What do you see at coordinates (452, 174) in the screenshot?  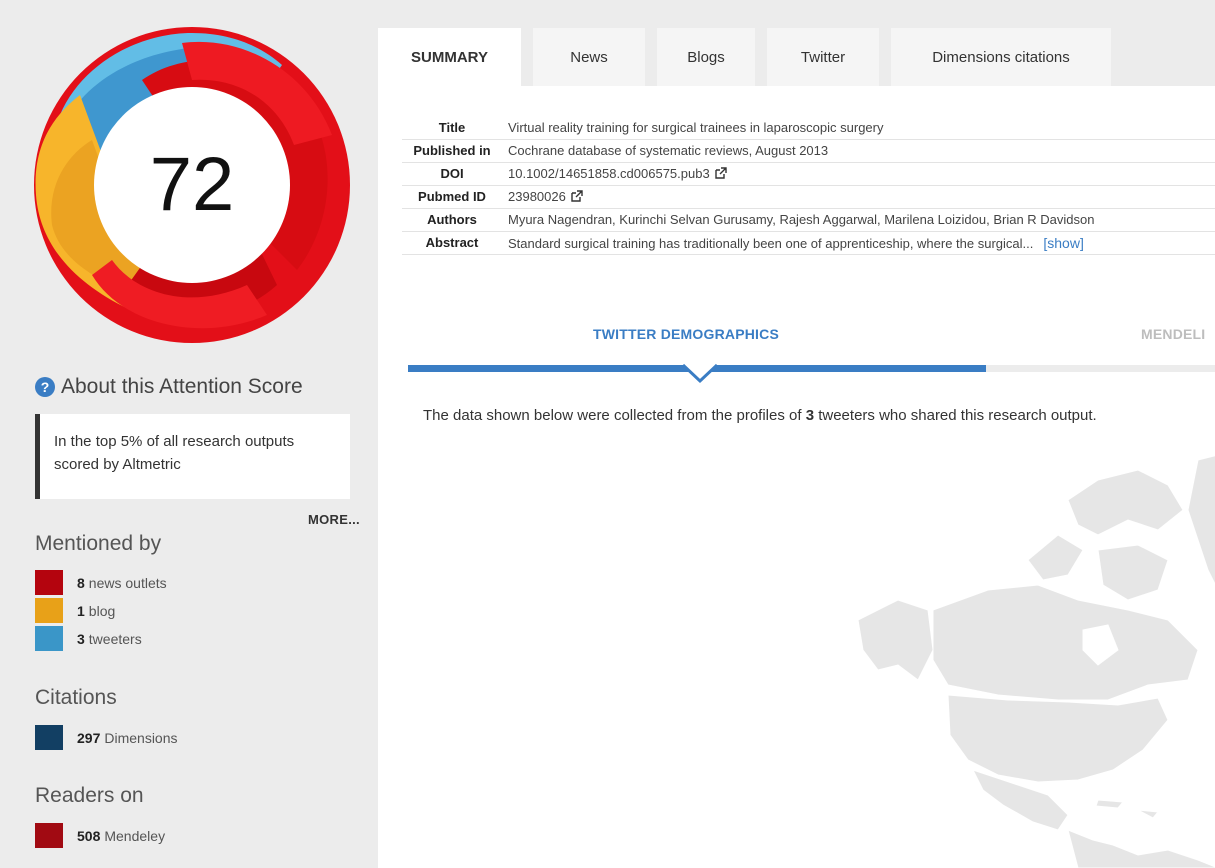 I see `doi-key: DOI` at bounding box center [452, 174].